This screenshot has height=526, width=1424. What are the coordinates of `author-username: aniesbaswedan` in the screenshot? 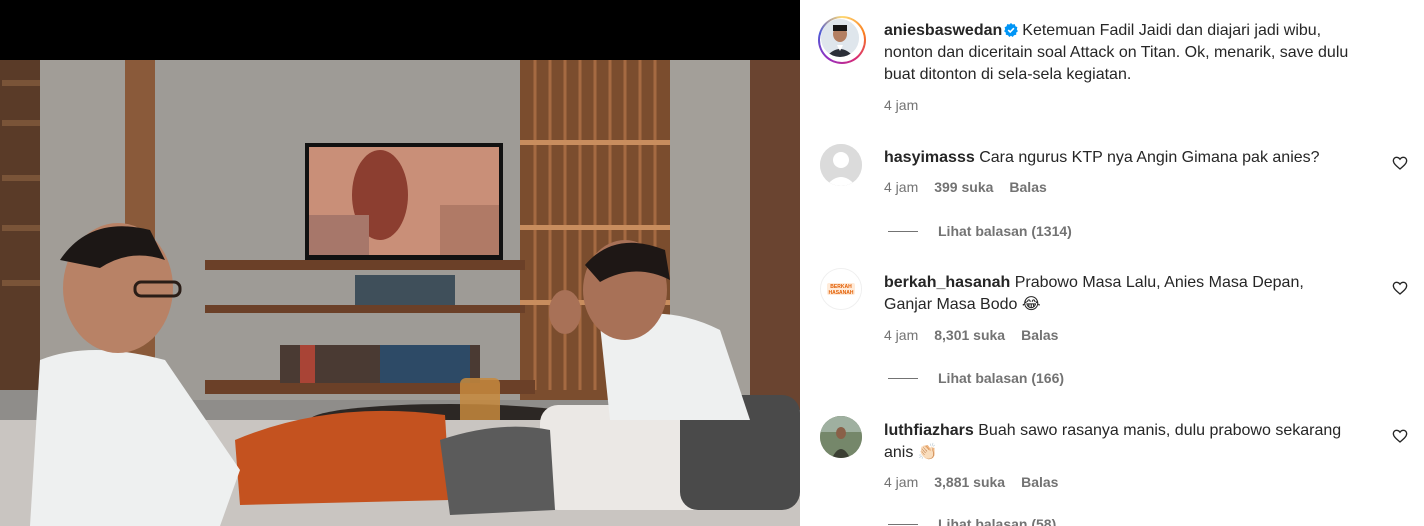 It's located at (943, 30).